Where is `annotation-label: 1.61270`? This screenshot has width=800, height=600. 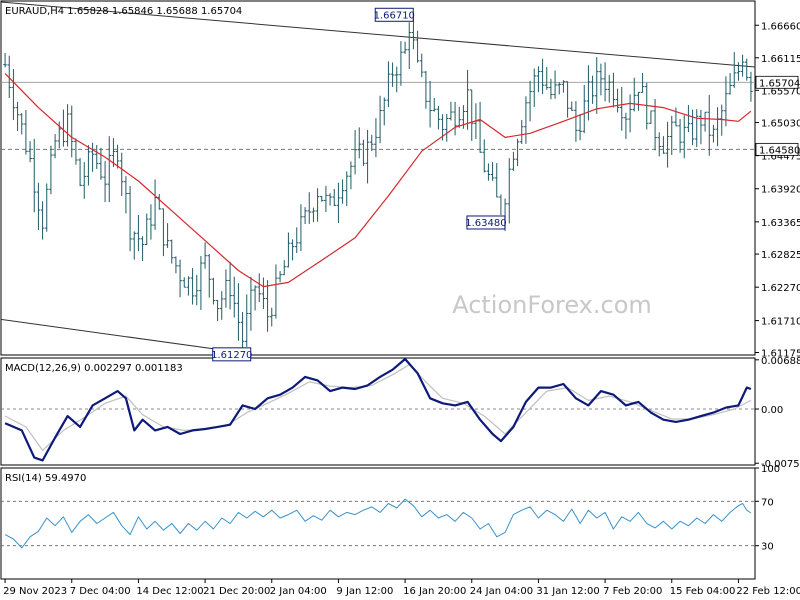 annotation-label: 1.61270 is located at coordinates (231, 355).